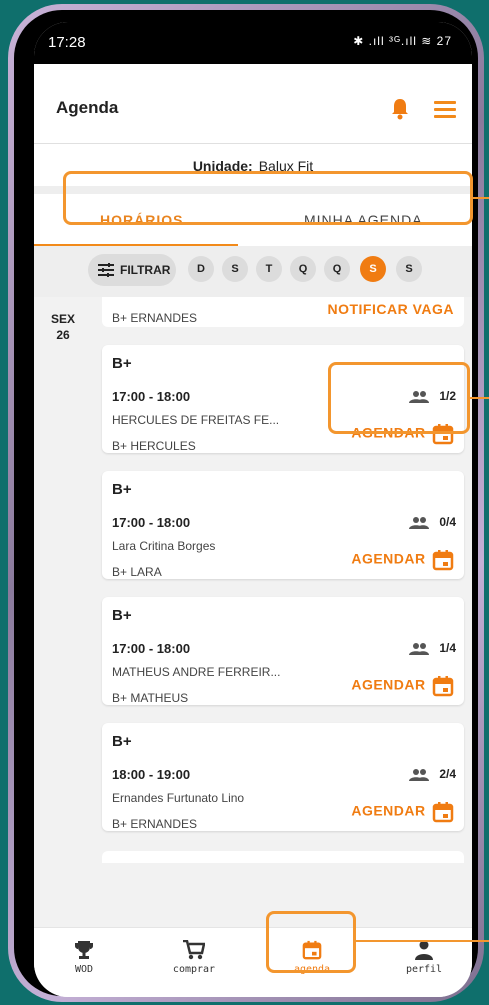 The height and width of the screenshot is (1005, 489). I want to click on agenda-nav-pointer, so click(422, 941).